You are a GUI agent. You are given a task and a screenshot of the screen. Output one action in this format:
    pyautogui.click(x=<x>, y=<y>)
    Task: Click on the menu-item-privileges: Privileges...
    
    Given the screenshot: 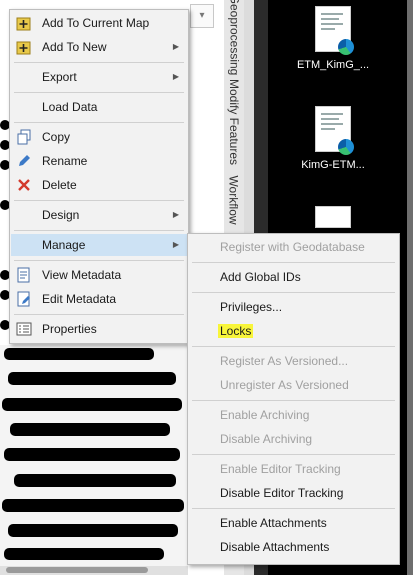 What is the action you would take?
    pyautogui.click(x=293, y=307)
    